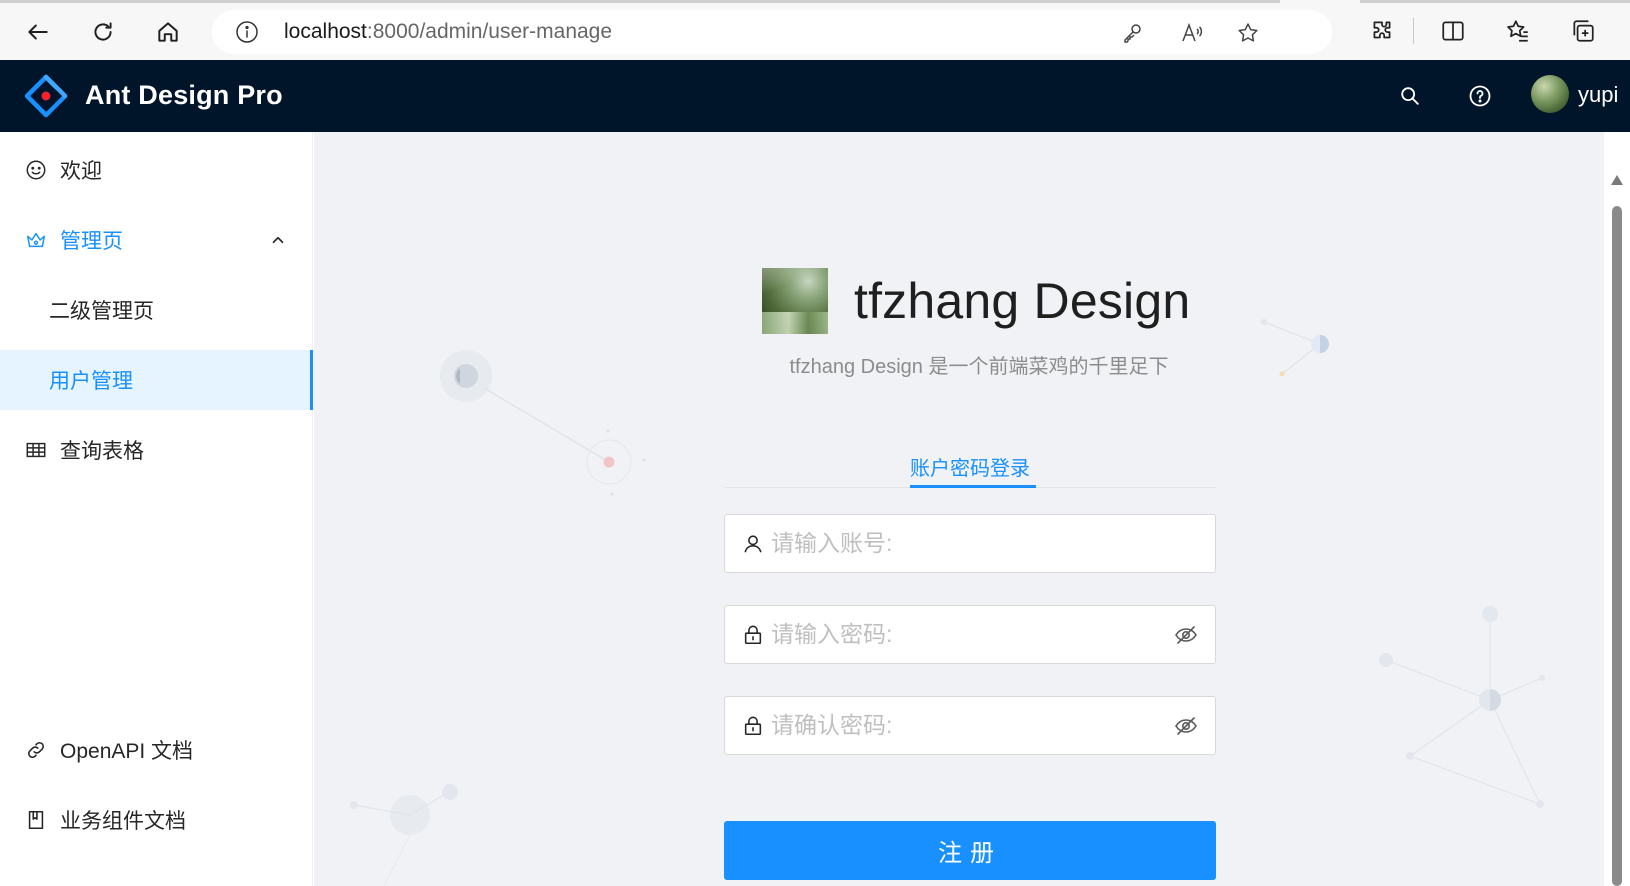 The image size is (1630, 886). I want to click on tab-account-password: 账户密码登录, so click(970, 466).